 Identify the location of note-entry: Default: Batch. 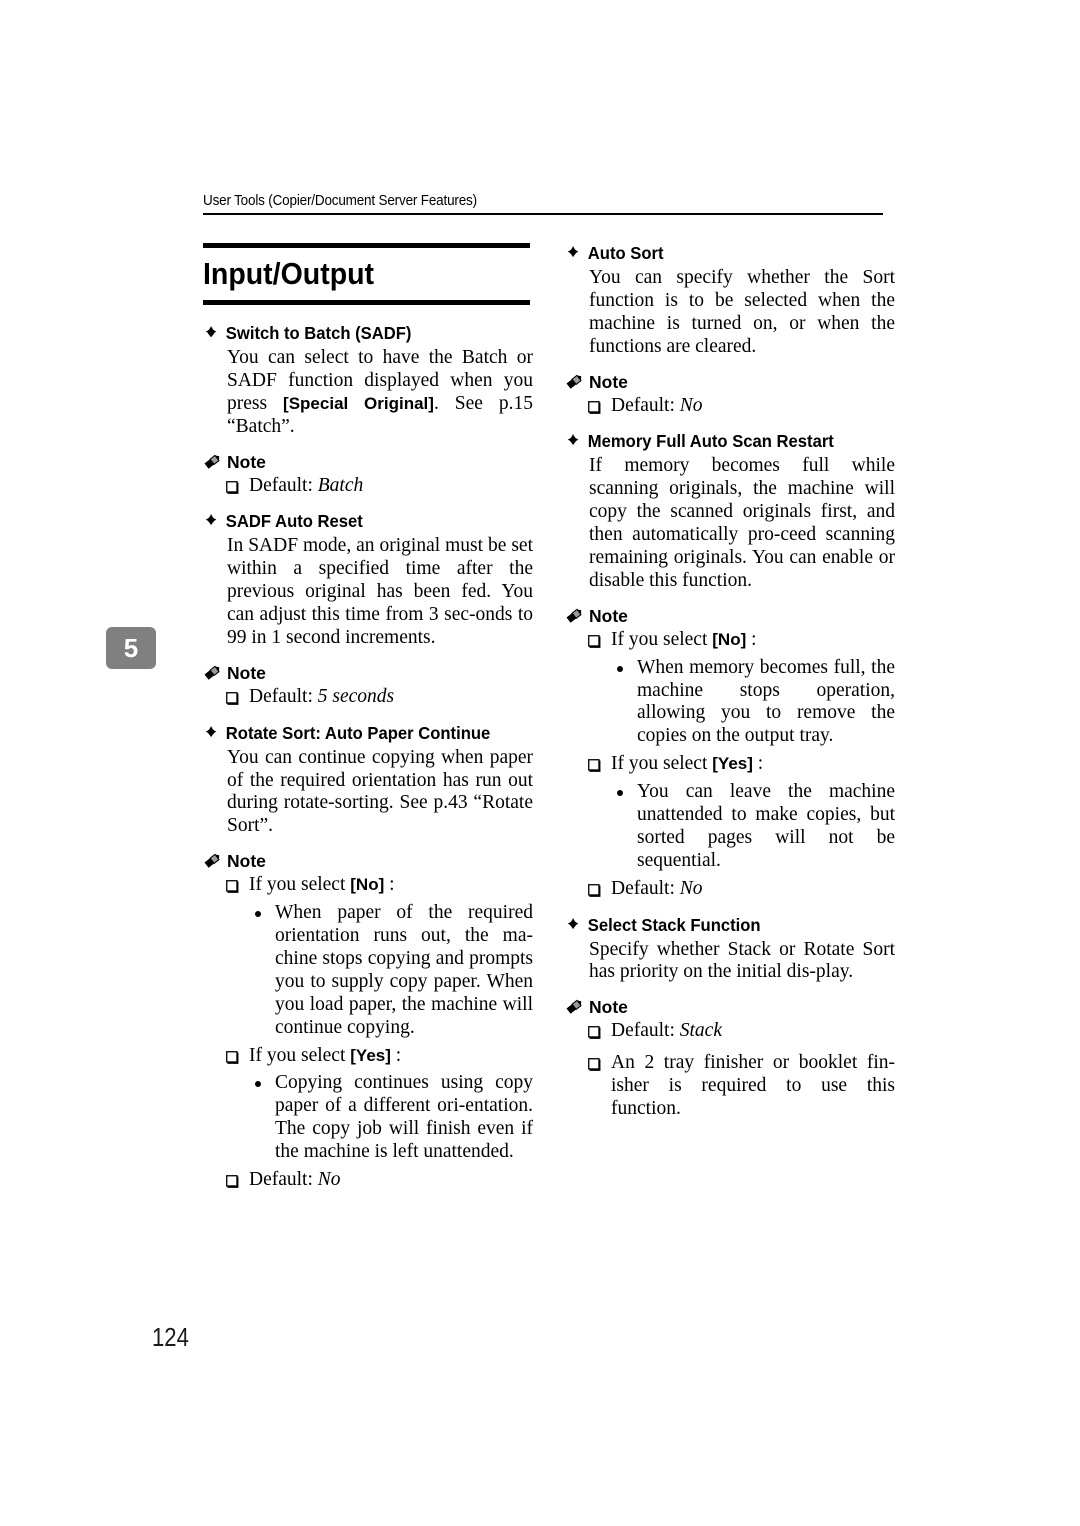
(368, 486).